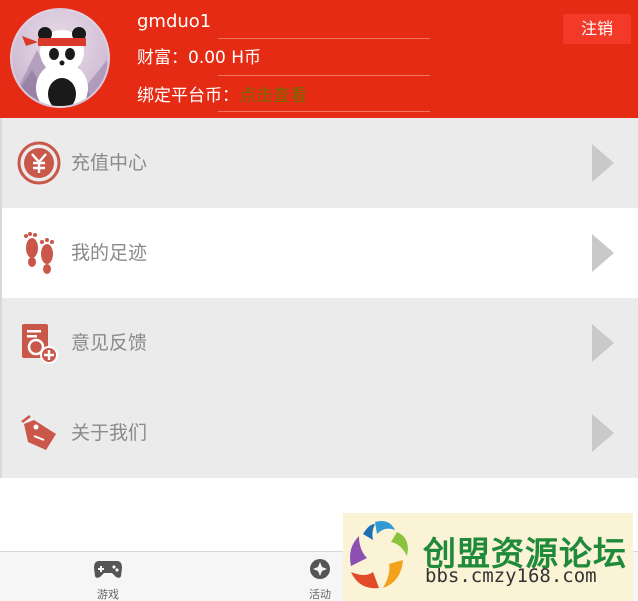  Describe the element at coordinates (488, 557) in the screenshot. I see `watermark: 创盟资源论坛 bbs.cmzy168.com` at that location.